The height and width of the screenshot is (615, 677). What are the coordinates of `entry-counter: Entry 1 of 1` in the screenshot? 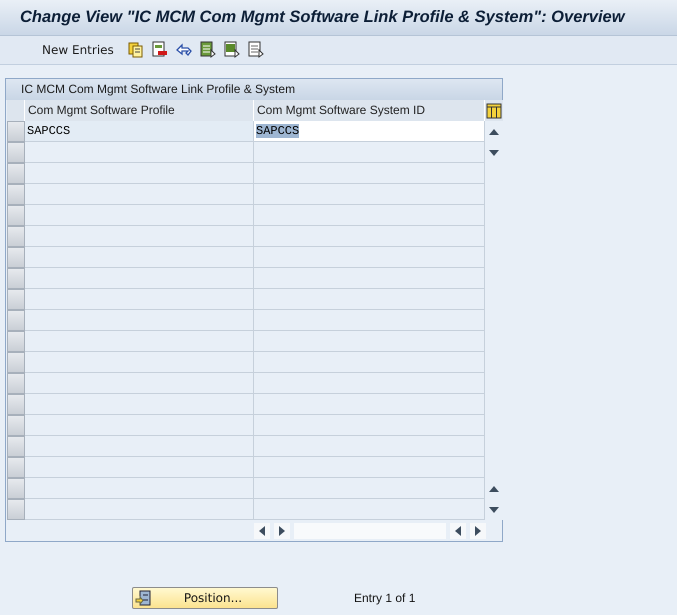 It's located at (385, 598).